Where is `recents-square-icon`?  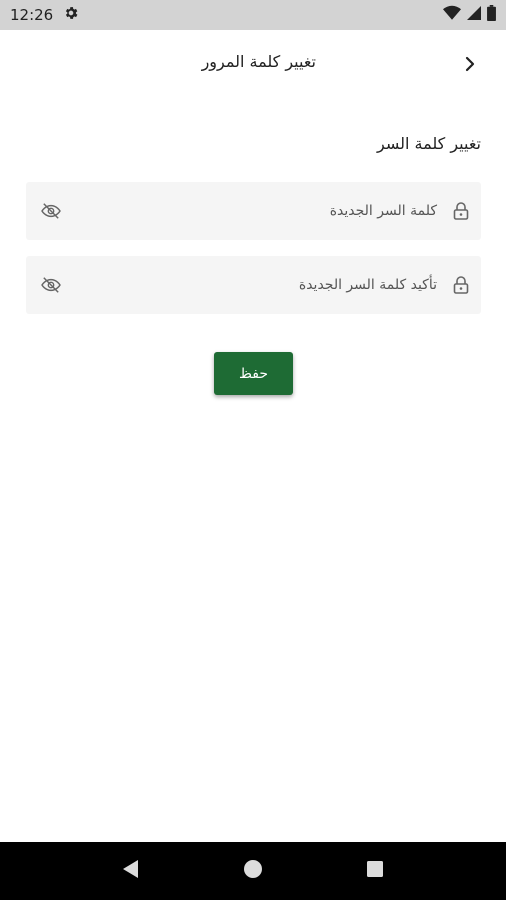 recents-square-icon is located at coordinates (375, 871).